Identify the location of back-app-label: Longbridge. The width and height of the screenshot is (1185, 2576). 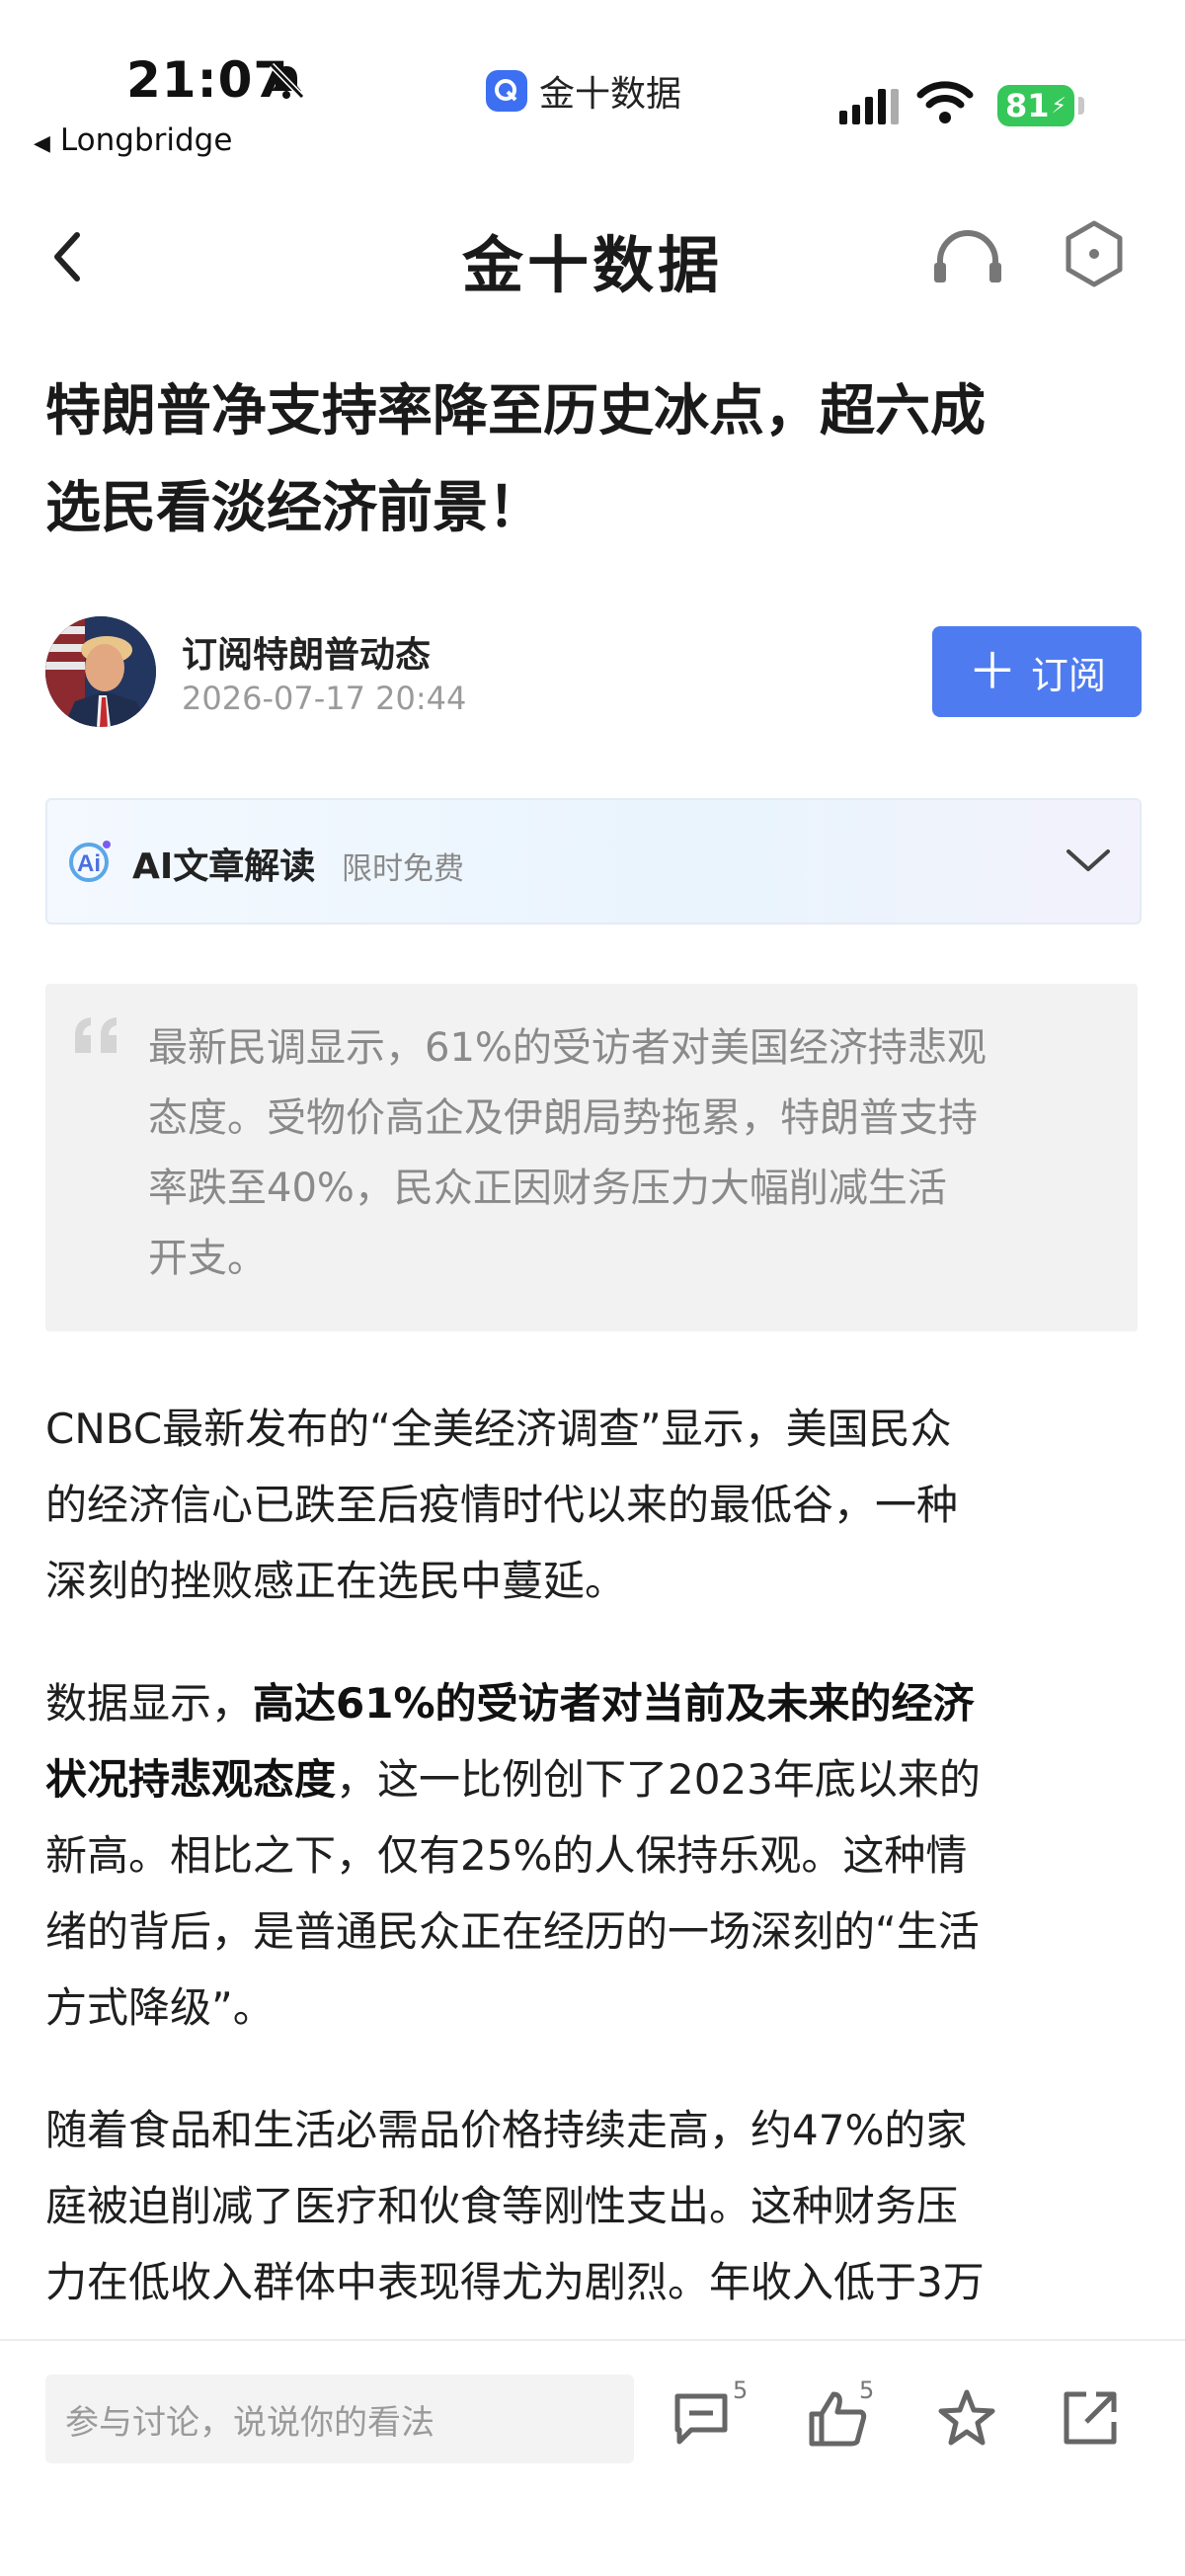
(146, 140).